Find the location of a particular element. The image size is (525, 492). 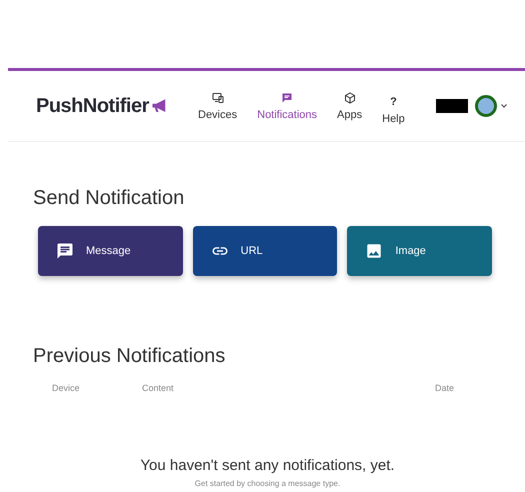

nav-tab: Devices is located at coordinates (218, 108).